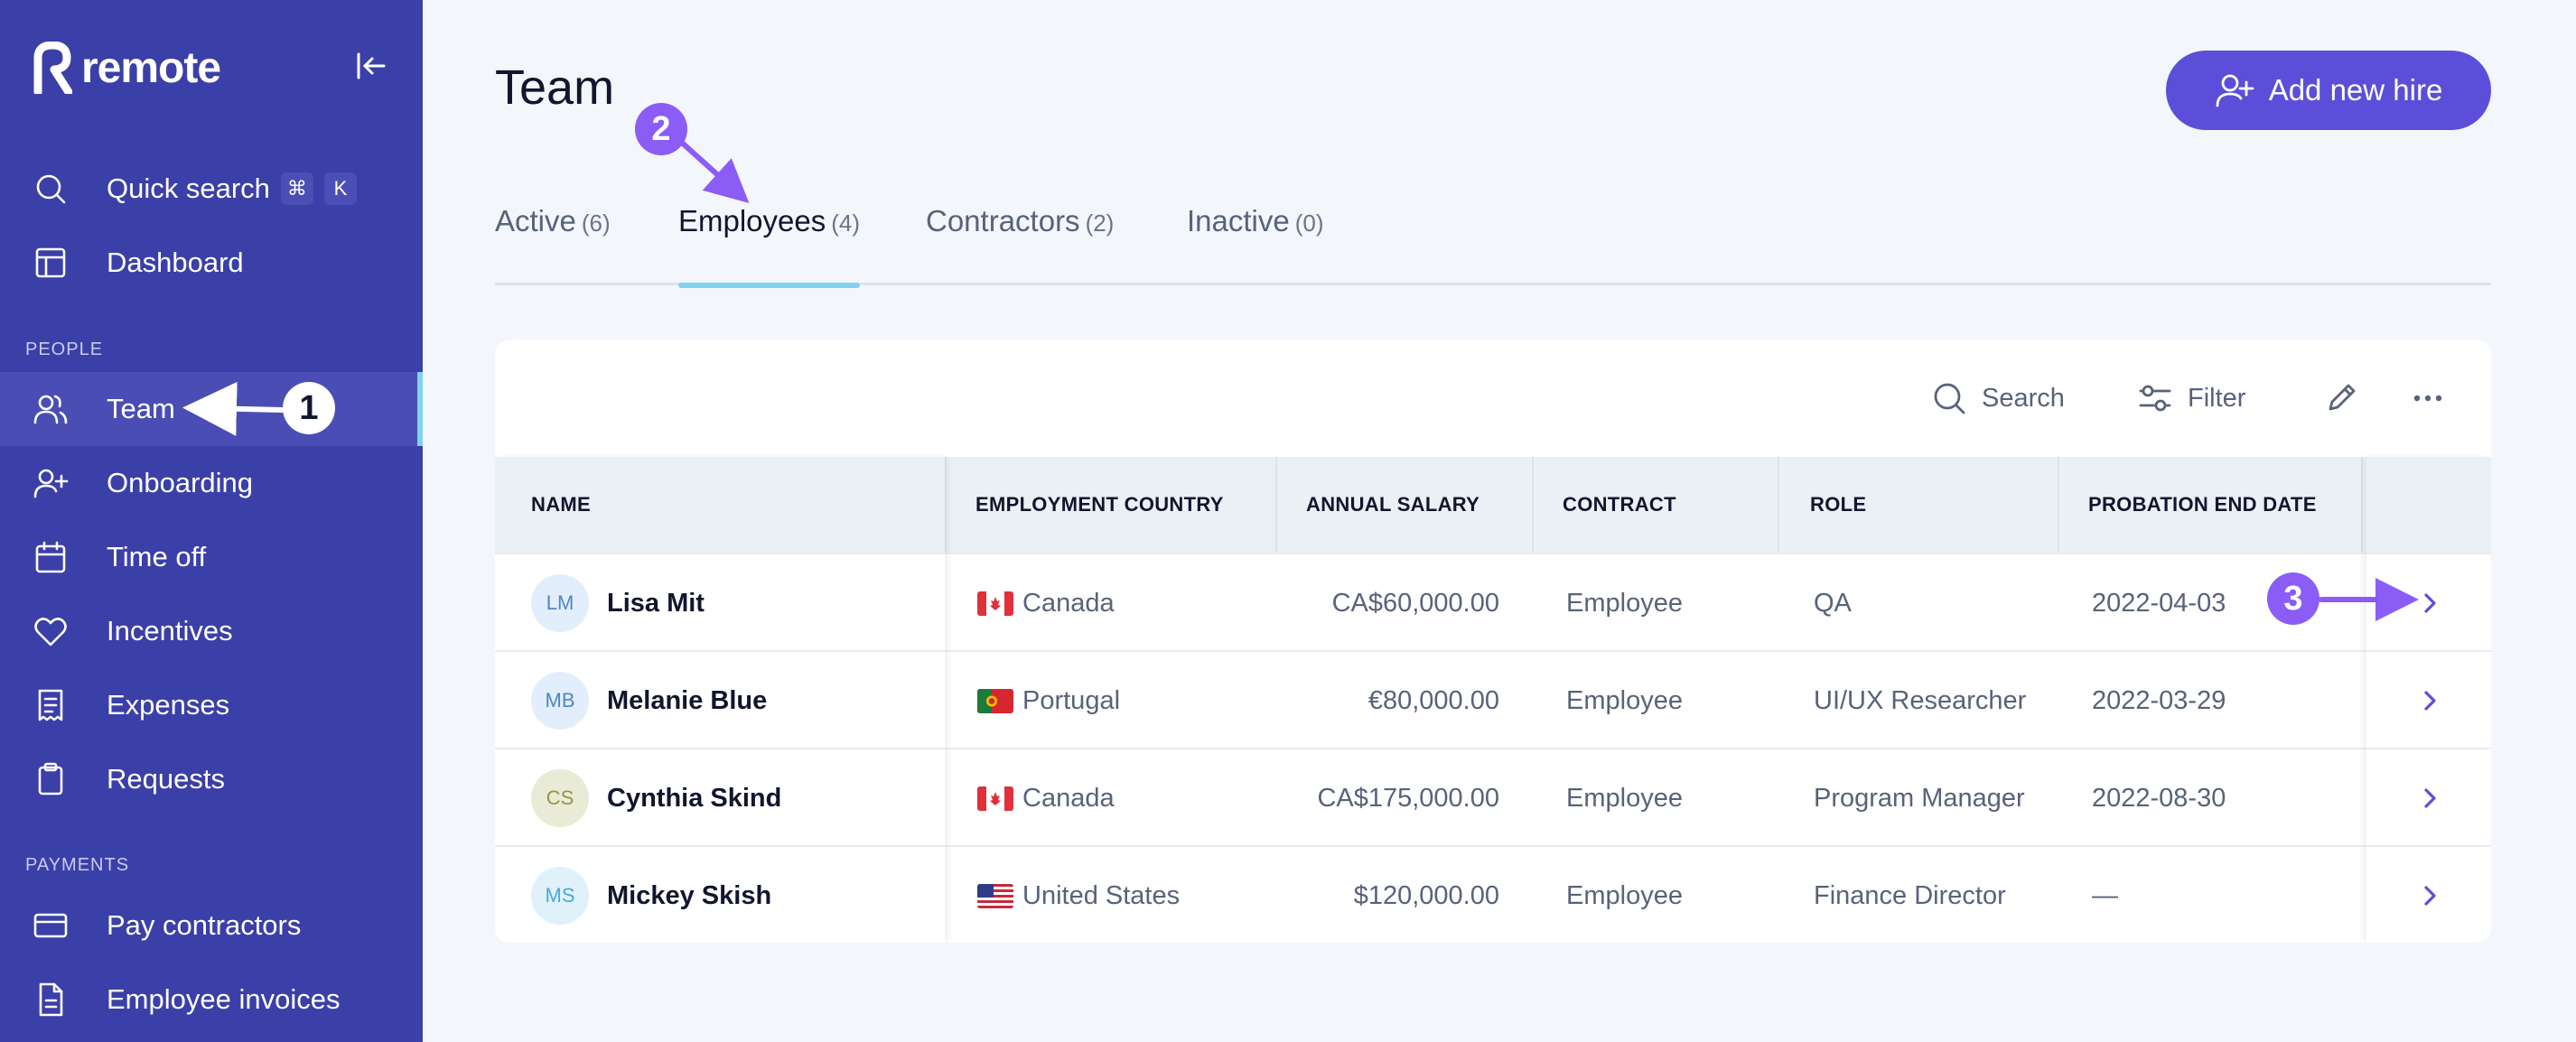 Image resolution: width=2576 pixels, height=1042 pixels. What do you see at coordinates (340, 189) in the screenshot?
I see `k-key: K` at bounding box center [340, 189].